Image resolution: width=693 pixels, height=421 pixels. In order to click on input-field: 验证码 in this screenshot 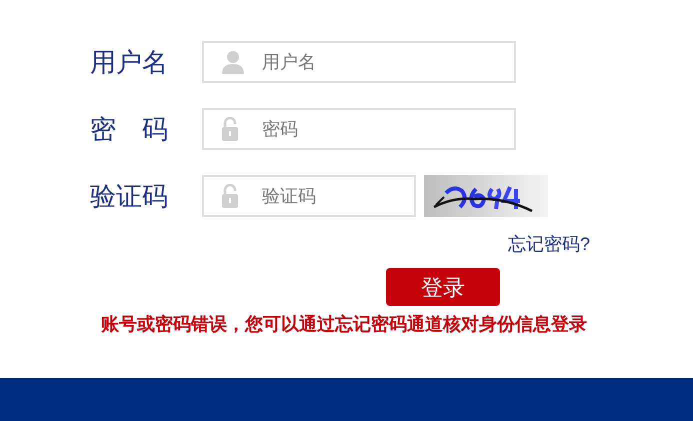, I will do `click(309, 196)`.